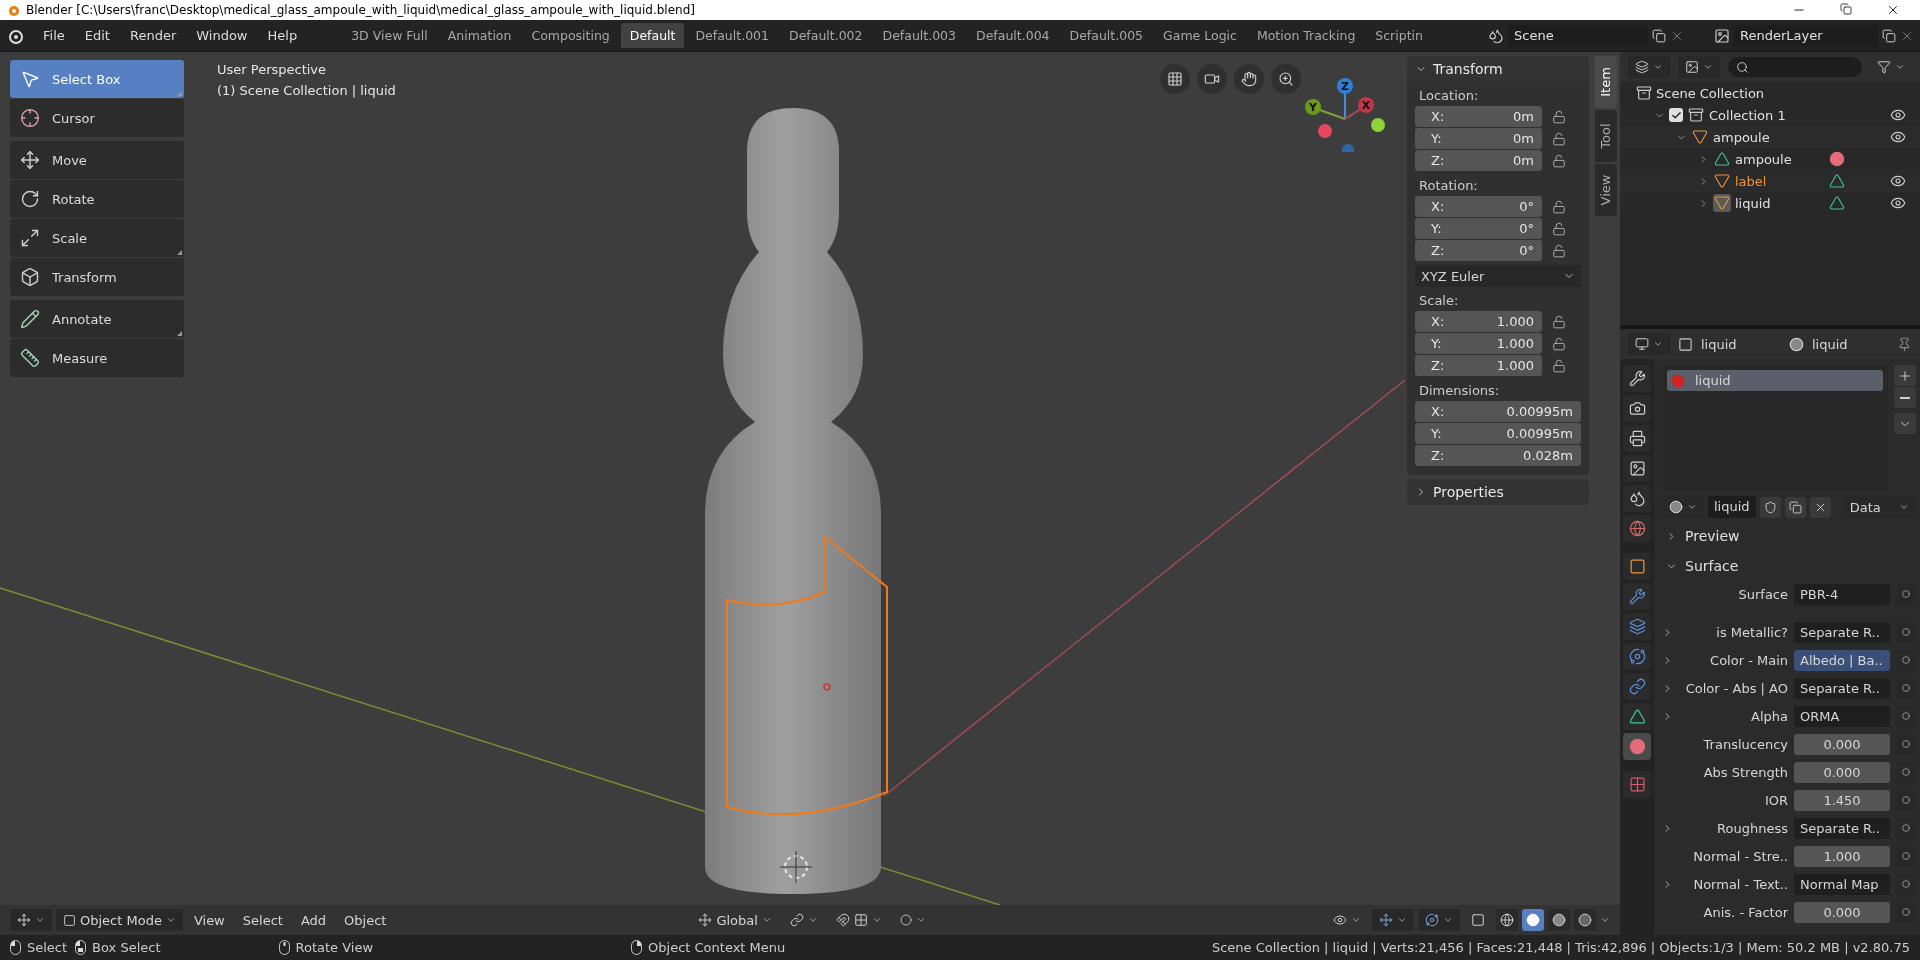  Describe the element at coordinates (1820, 507) in the screenshot. I see `unlink-button` at that location.